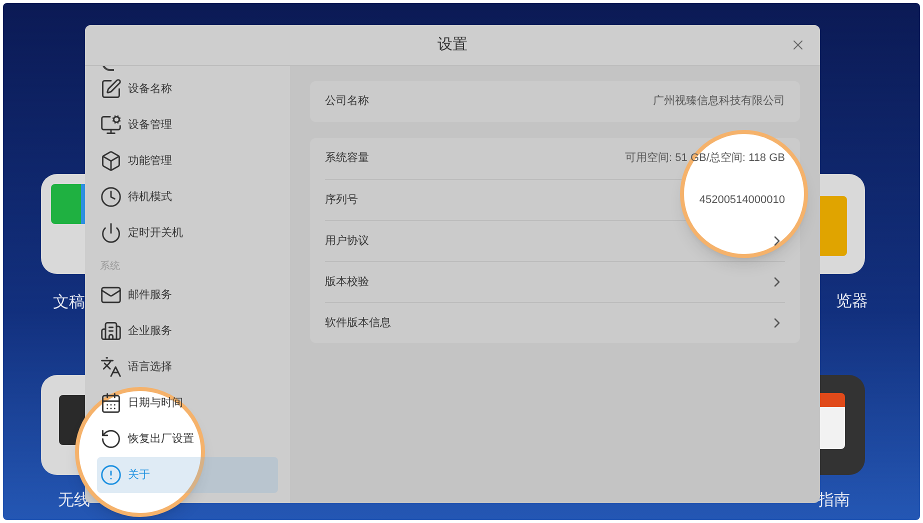 Image resolution: width=923 pixels, height=523 pixels. Describe the element at coordinates (358, 323) in the screenshot. I see `row-label: 软件版本信息` at that location.